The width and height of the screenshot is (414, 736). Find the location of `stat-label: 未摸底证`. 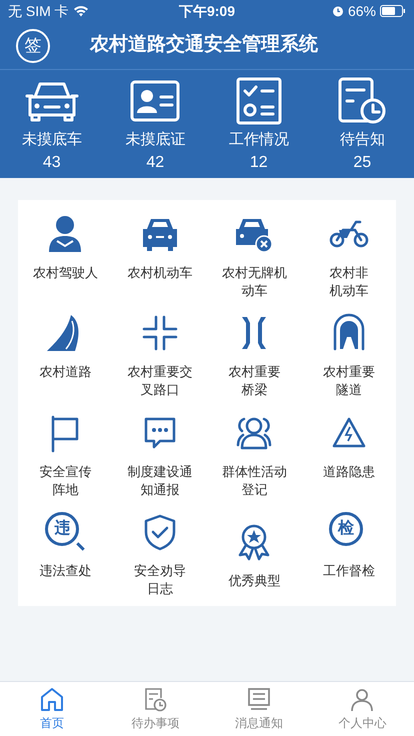

stat-label: 未摸底证 is located at coordinates (155, 140).